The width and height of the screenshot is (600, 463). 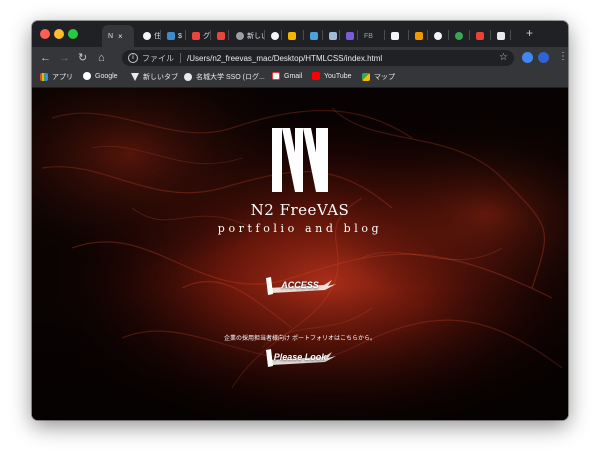 I want to click on back-icon: ←, so click(x=45, y=58).